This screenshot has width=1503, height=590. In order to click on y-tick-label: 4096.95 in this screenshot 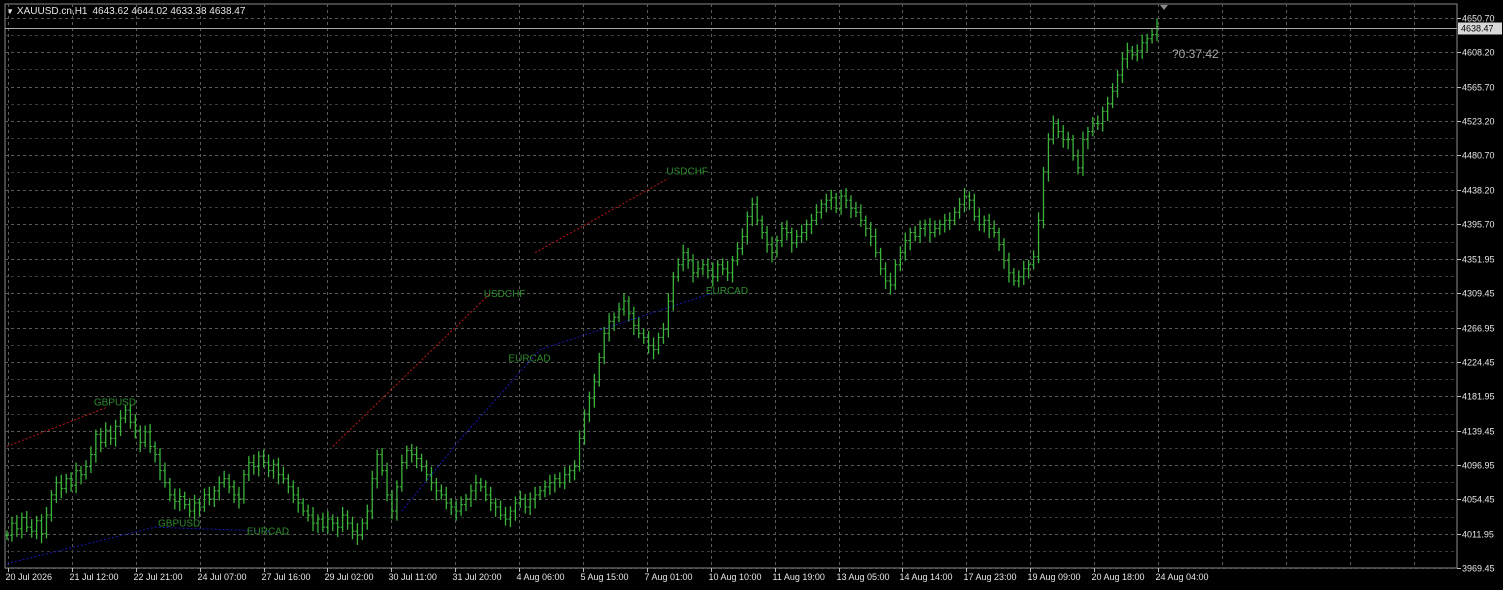, I will do `click(1478, 466)`.